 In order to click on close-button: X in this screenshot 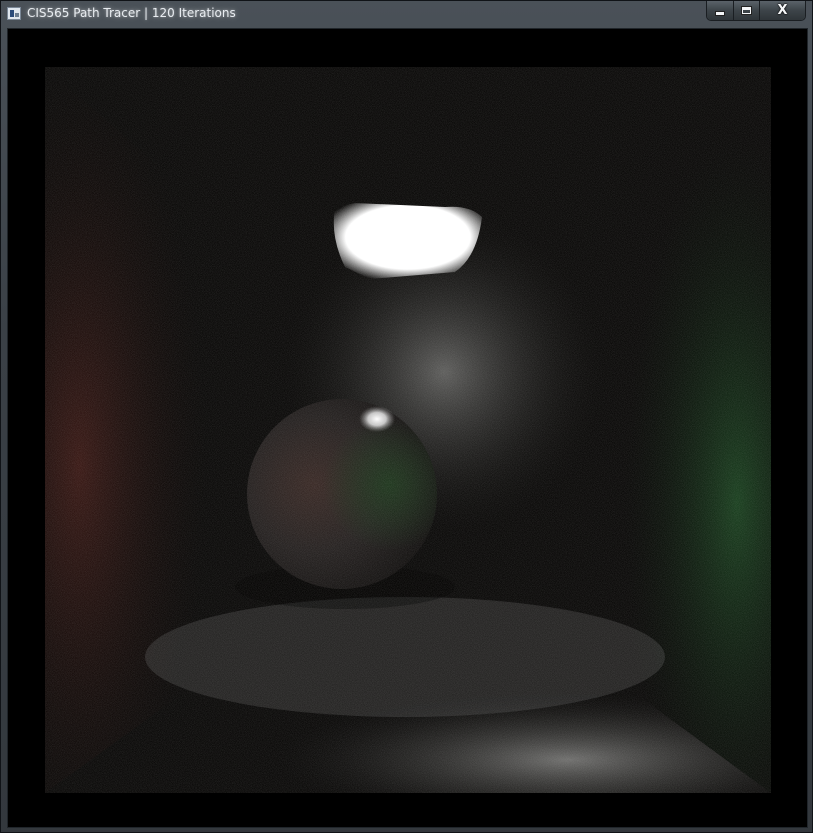, I will do `click(782, 10)`.